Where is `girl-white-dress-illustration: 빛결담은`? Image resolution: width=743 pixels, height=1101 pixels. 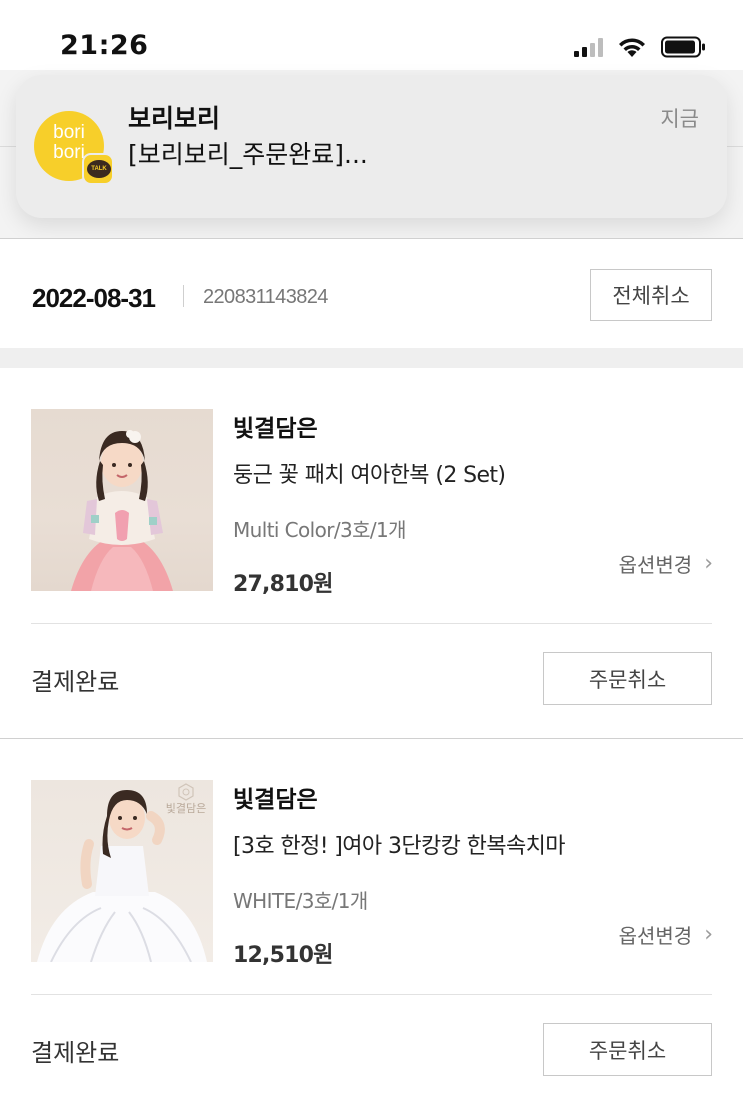
girl-white-dress-illustration: 빛결담은 is located at coordinates (122, 872).